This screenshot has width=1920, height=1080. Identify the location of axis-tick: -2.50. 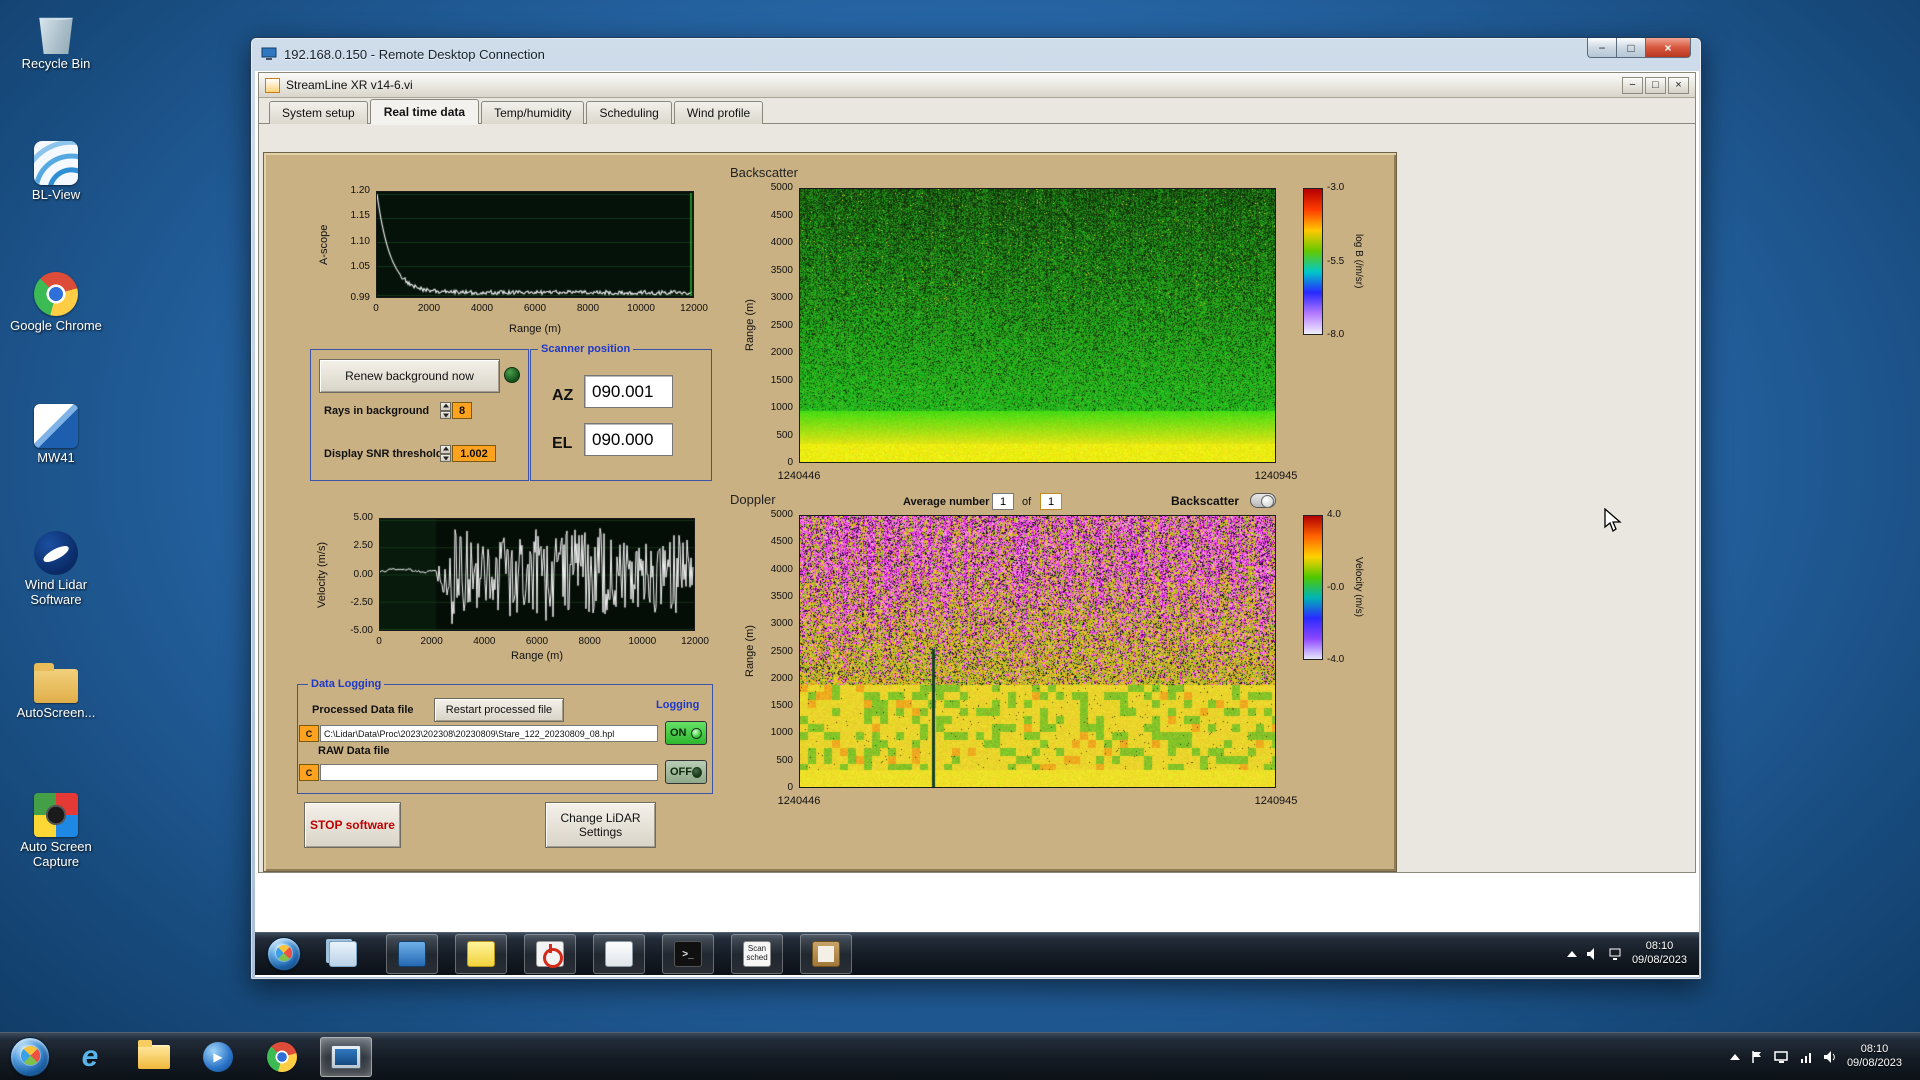
(361, 602).